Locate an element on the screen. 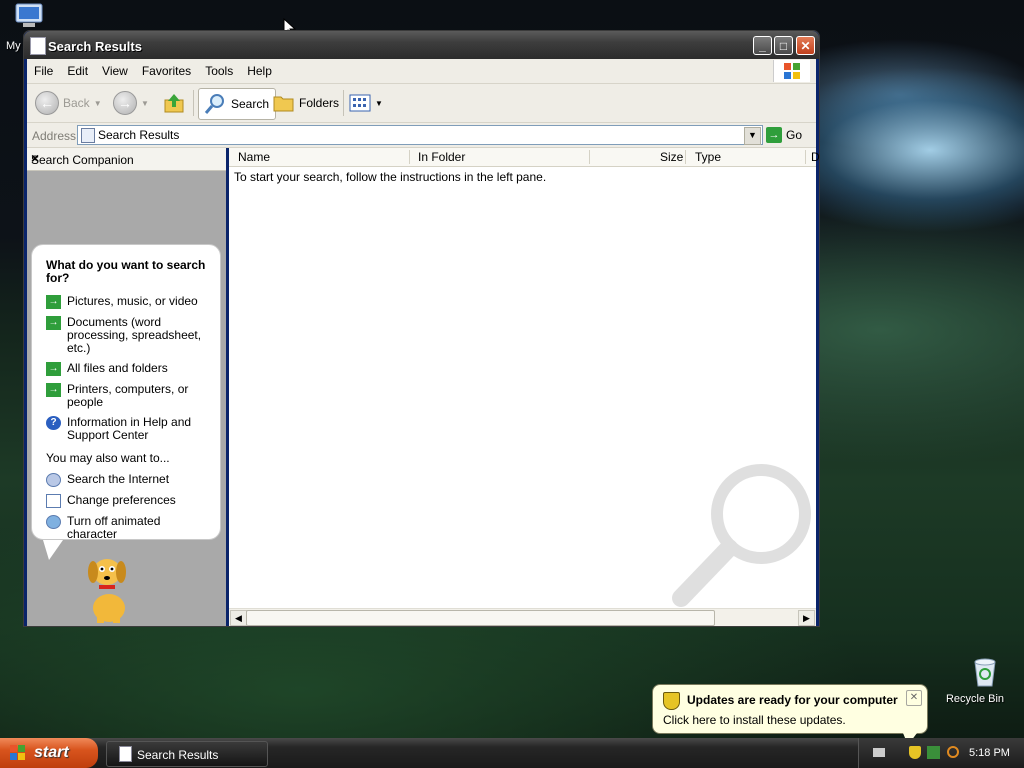 This screenshot has height=768, width=1024. minimize-button: _ is located at coordinates (762, 45).